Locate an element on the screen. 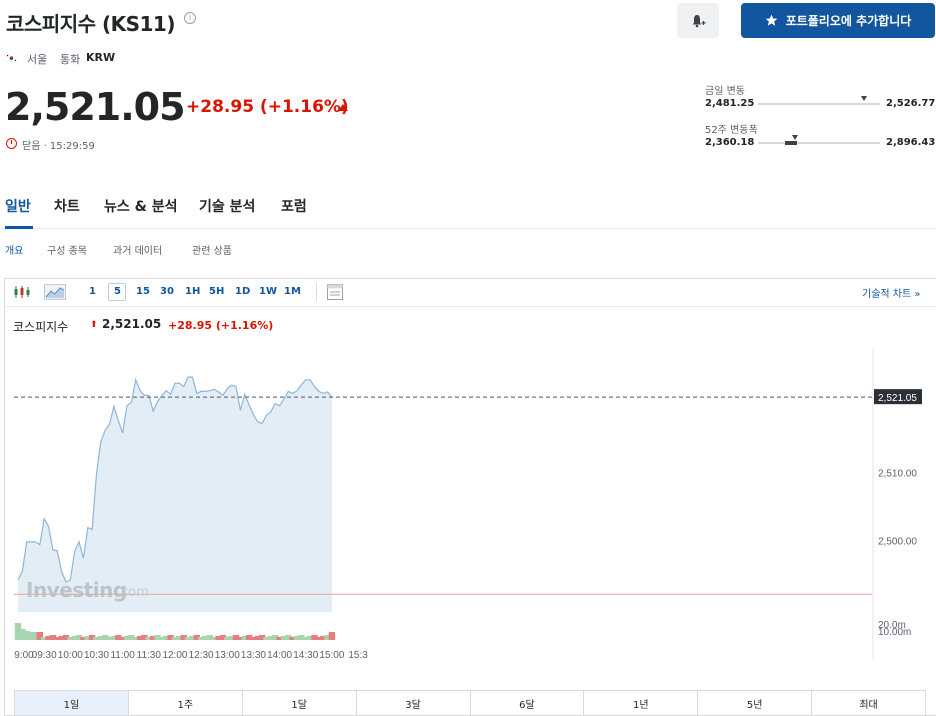 The width and height of the screenshot is (936, 716). market-status: 닫음 · 15:29:59 is located at coordinates (58, 146).